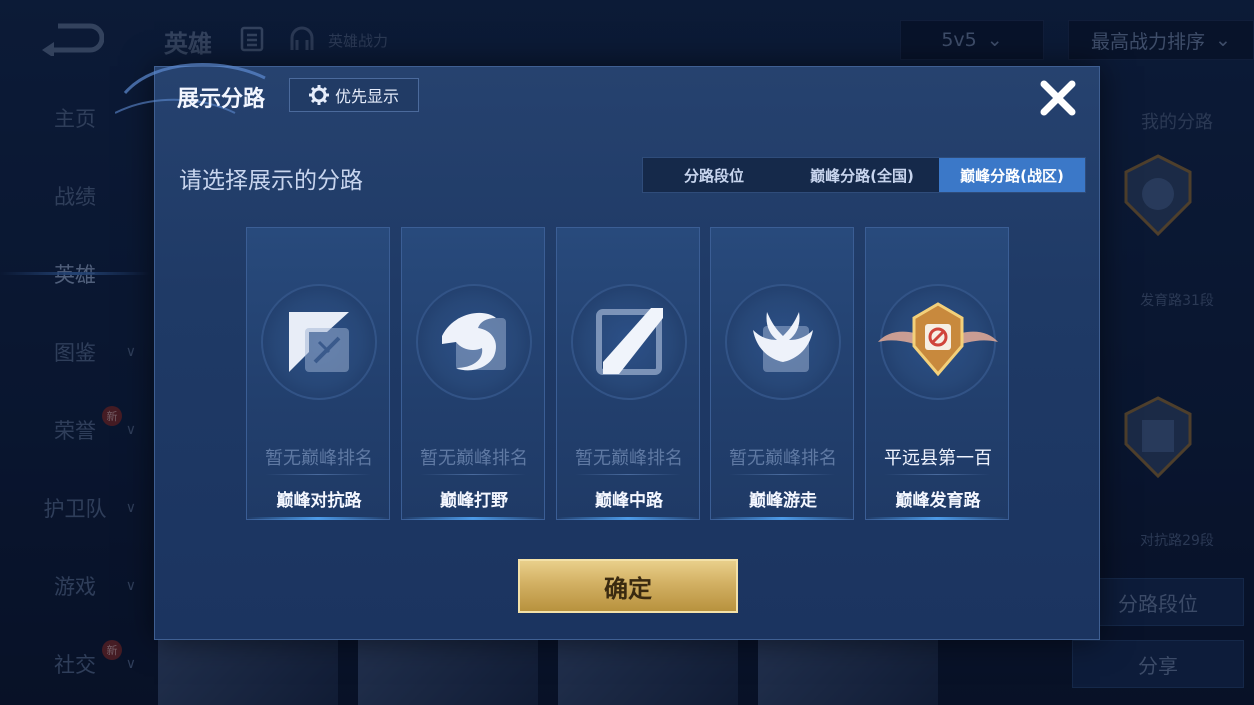  Describe the element at coordinates (1058, 98) in the screenshot. I see `close-icon` at that location.